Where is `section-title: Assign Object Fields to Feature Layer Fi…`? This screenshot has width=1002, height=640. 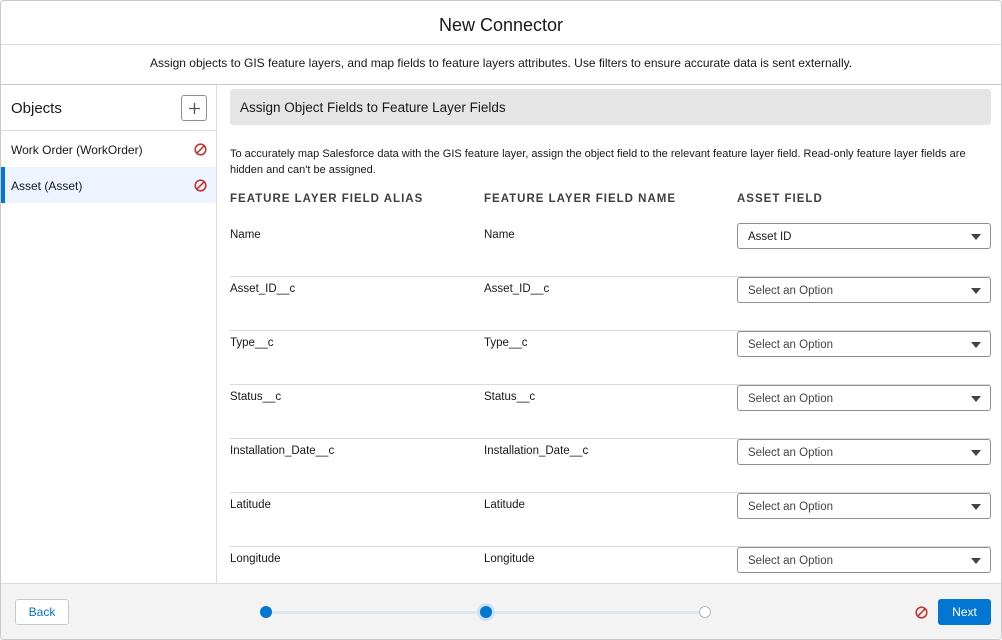
section-title: Assign Object Fields to Feature Layer Fi… is located at coordinates (373, 107).